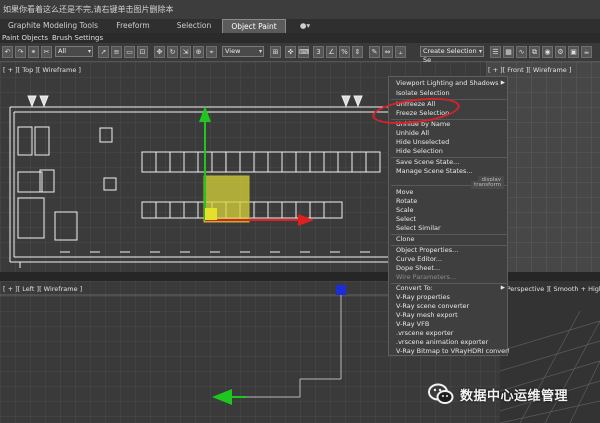 This screenshot has height=423, width=600. I want to click on watermark-text: 数据中心运维管理, so click(514, 396).